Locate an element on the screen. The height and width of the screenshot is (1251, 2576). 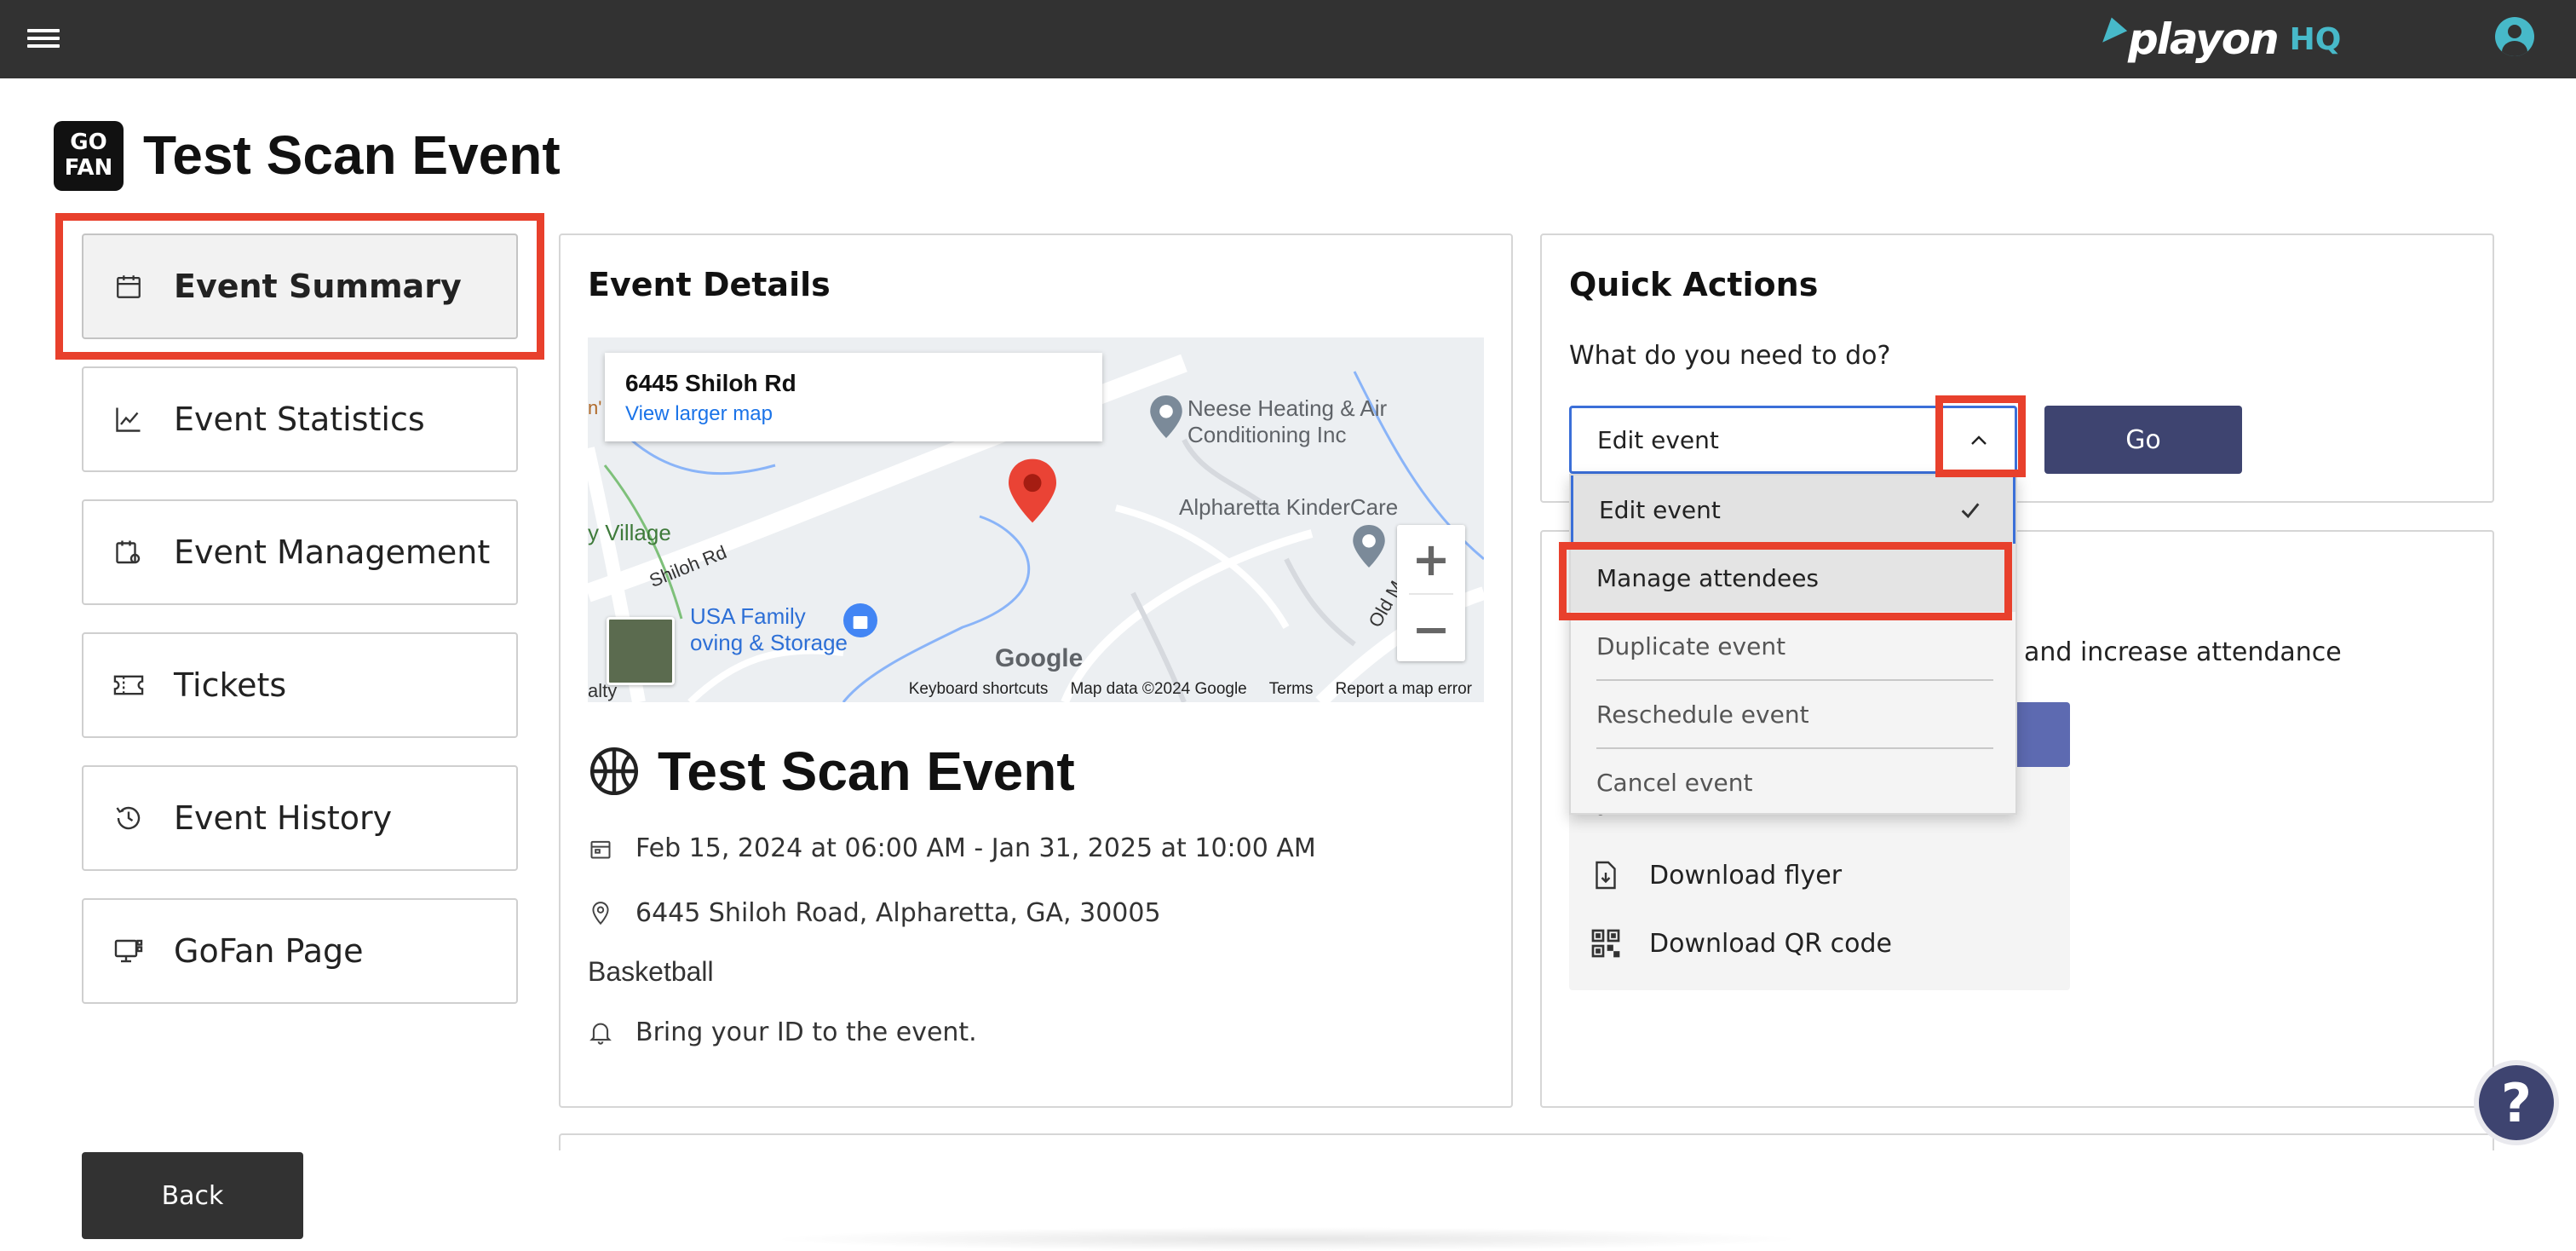
map-terms-link: Terms is located at coordinates (1291, 690).